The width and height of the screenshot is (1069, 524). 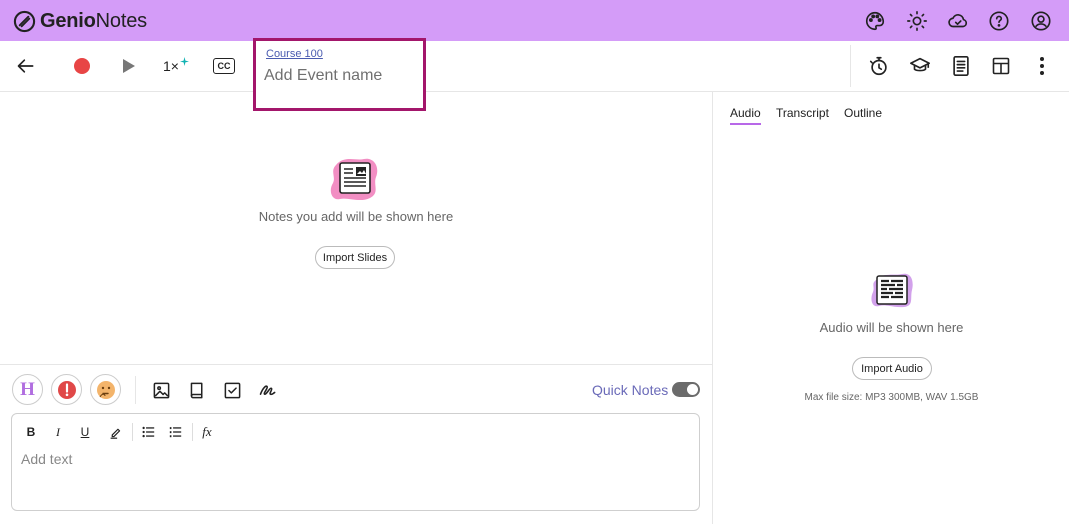 I want to click on underline-button: U, so click(x=85, y=432).